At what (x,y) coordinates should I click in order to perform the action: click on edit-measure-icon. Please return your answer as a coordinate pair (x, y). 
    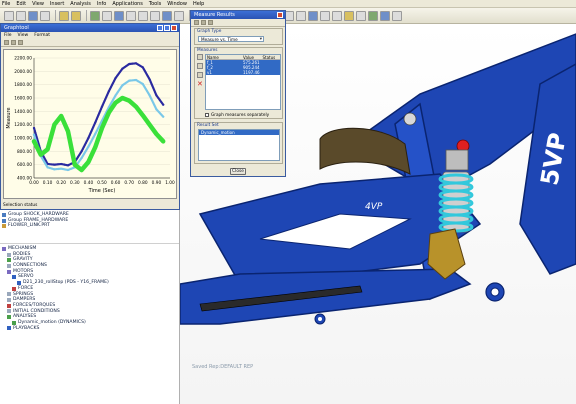
    Looking at the image, I should click on (200, 66).